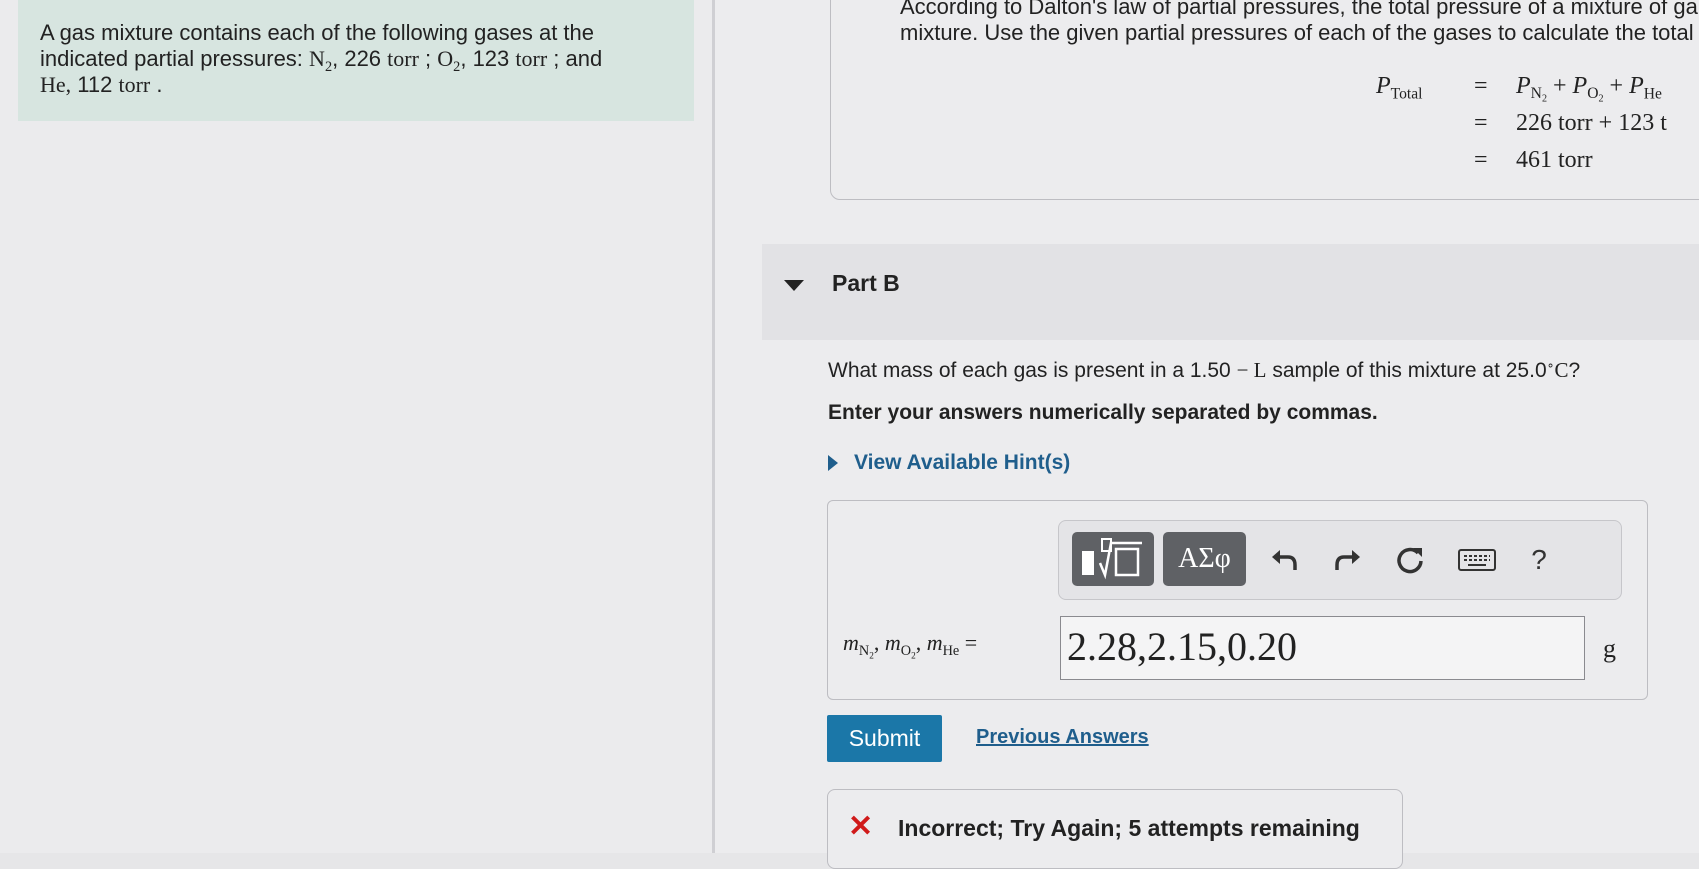 This screenshot has width=1699, height=869. I want to click on templates-button, so click(1113, 559).